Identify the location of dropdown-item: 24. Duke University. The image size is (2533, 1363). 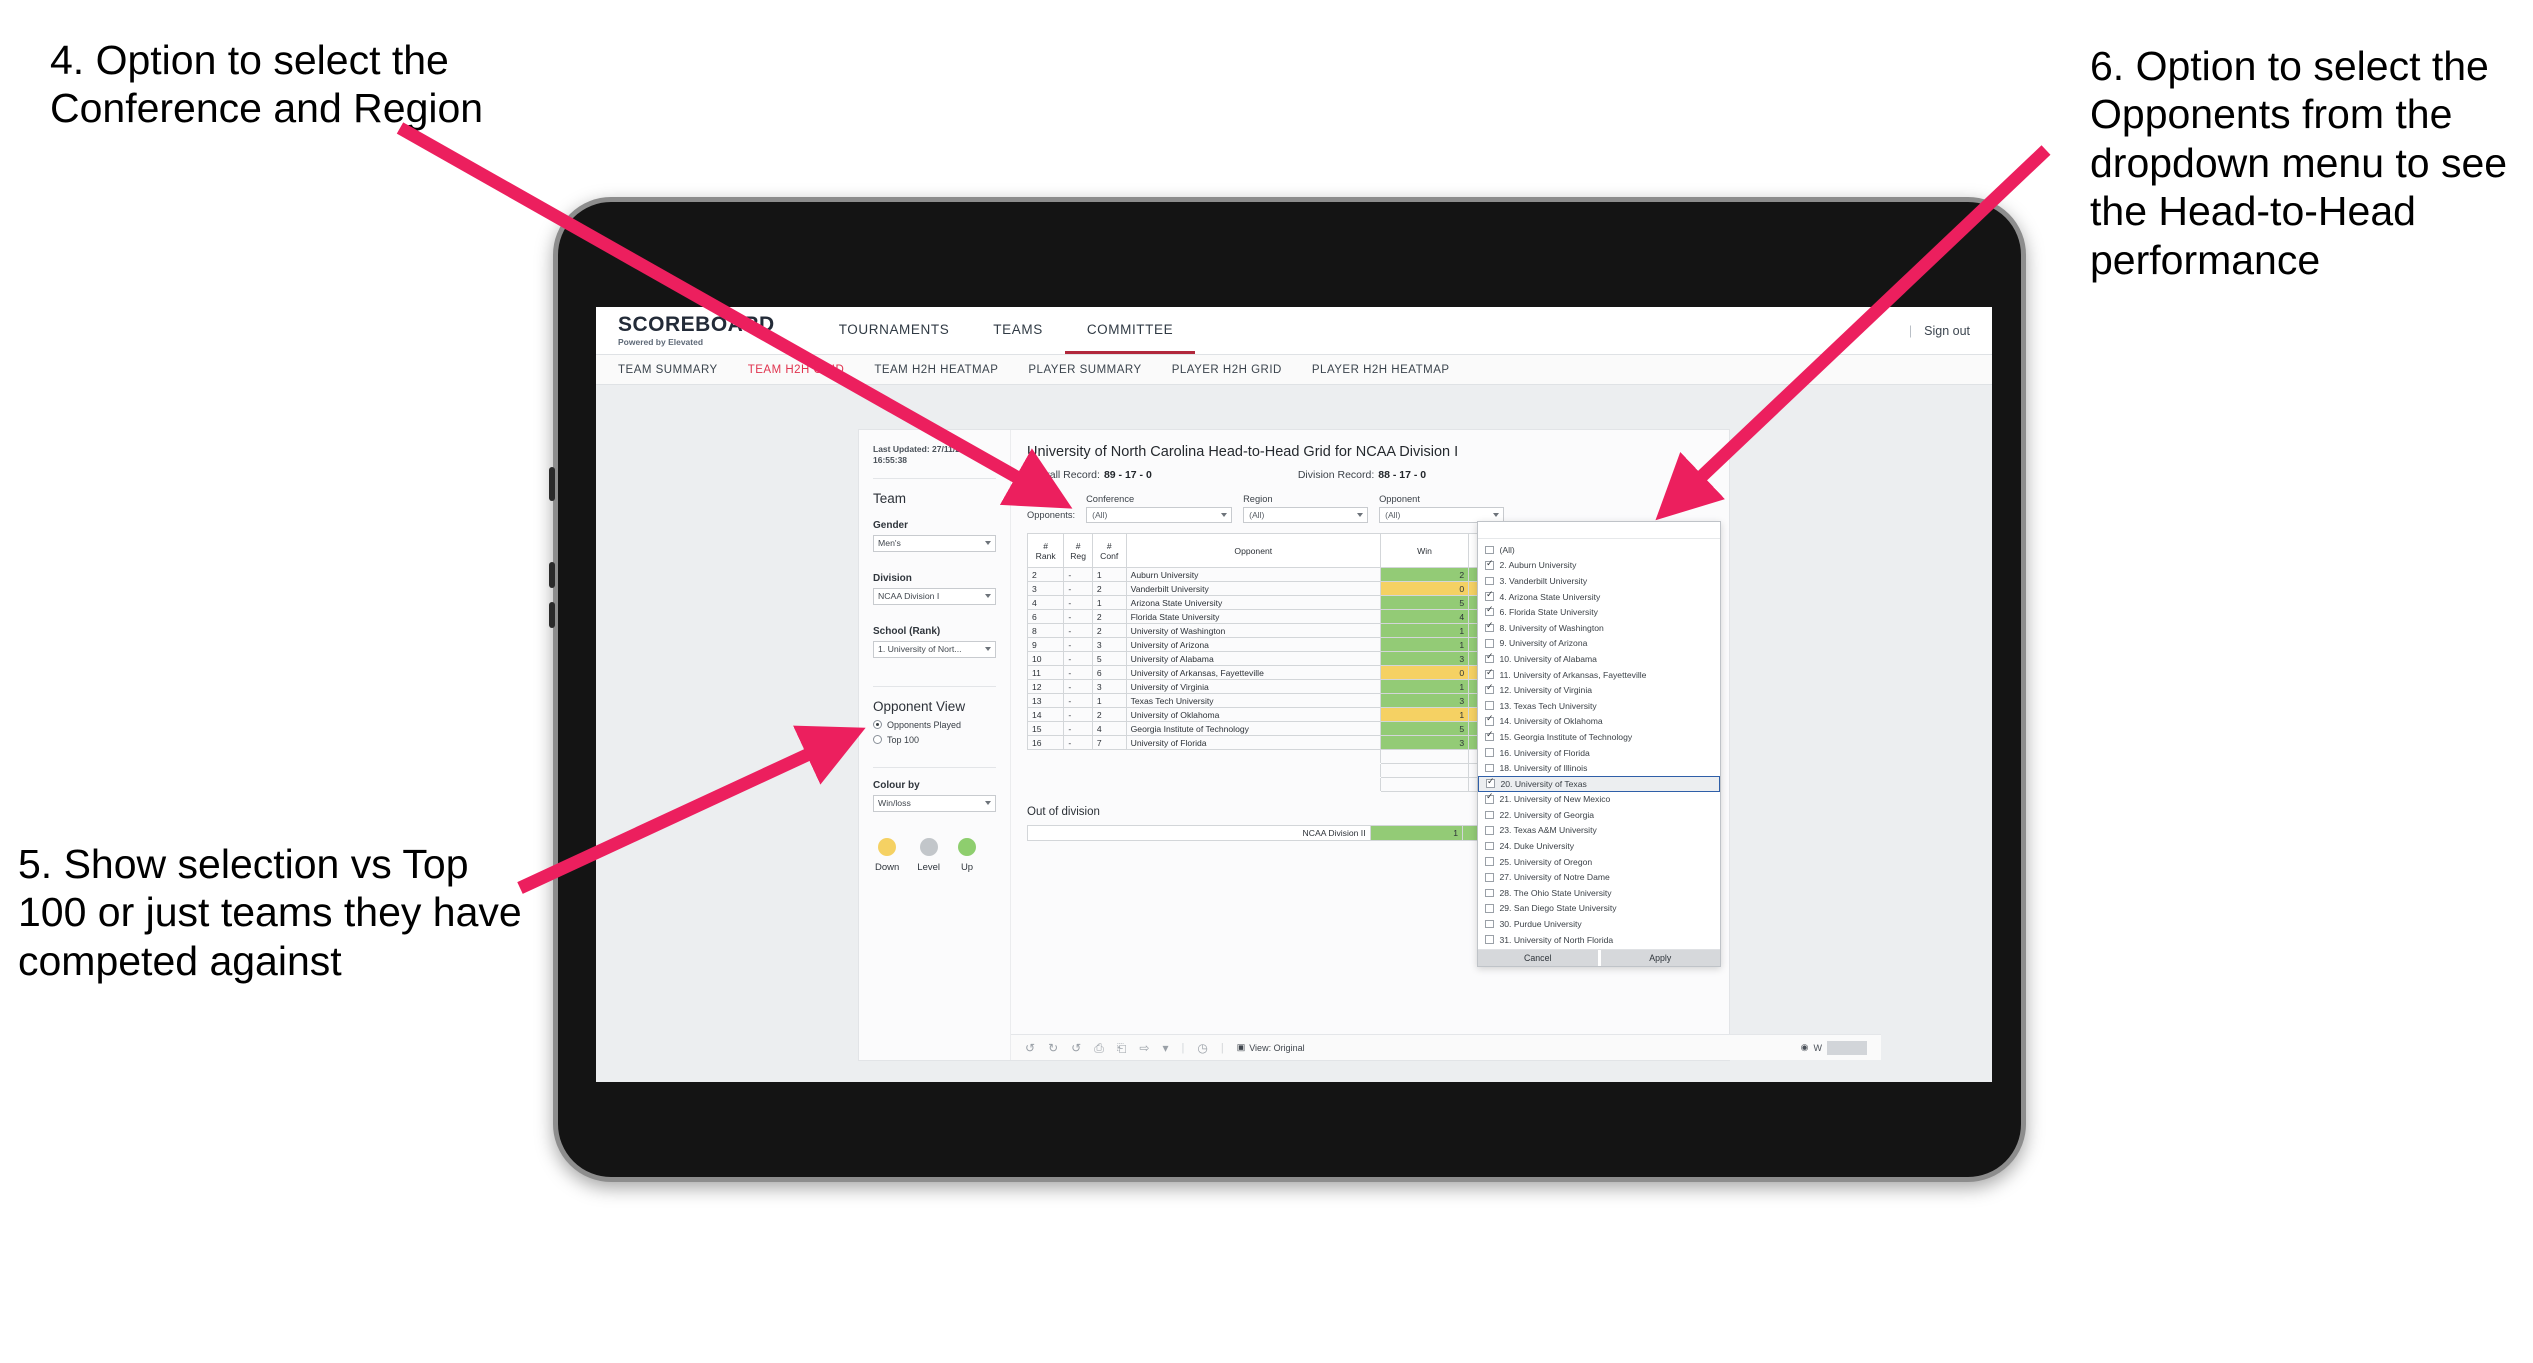
(1599, 846).